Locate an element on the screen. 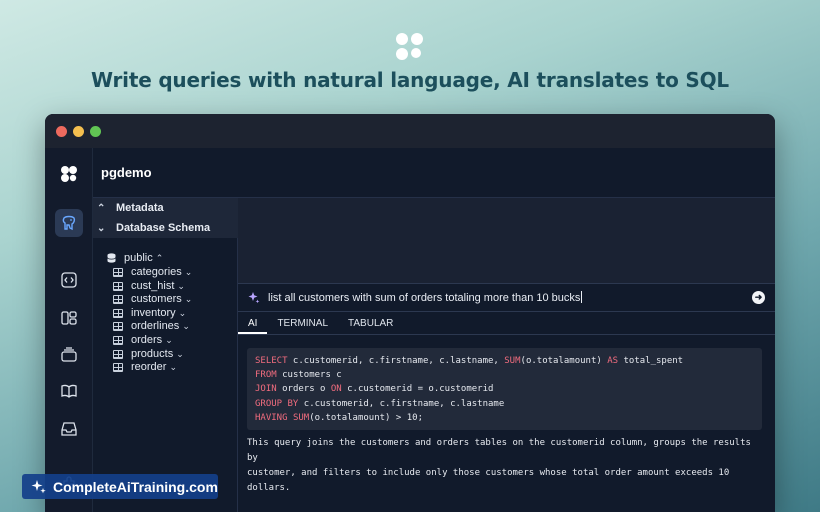 This screenshot has height=512, width=820. sql-keyword: FROM is located at coordinates (266, 375).